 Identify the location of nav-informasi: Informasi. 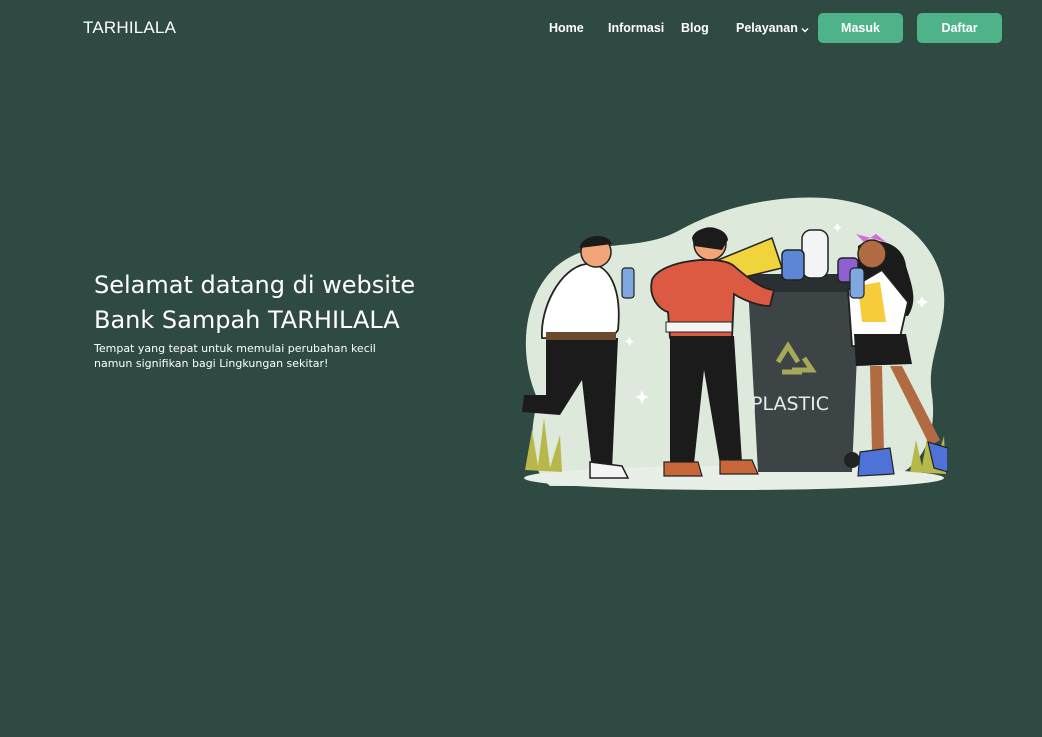
(636, 28).